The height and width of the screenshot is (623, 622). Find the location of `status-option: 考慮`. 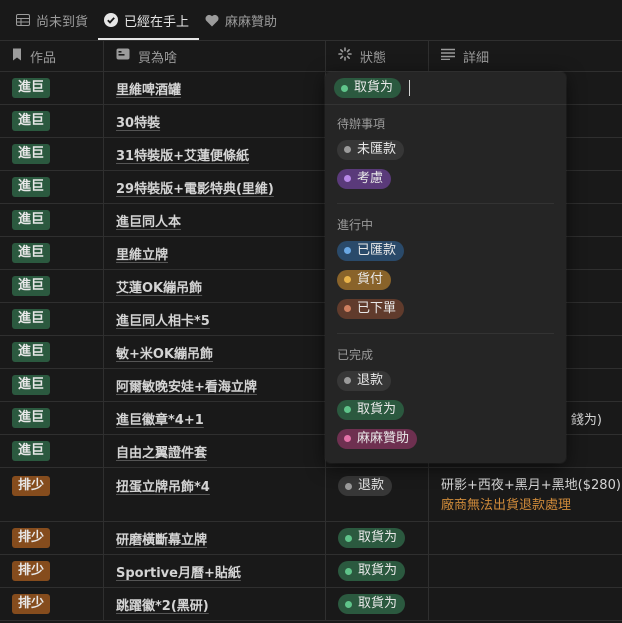

status-option: 考慮 is located at coordinates (445, 178).